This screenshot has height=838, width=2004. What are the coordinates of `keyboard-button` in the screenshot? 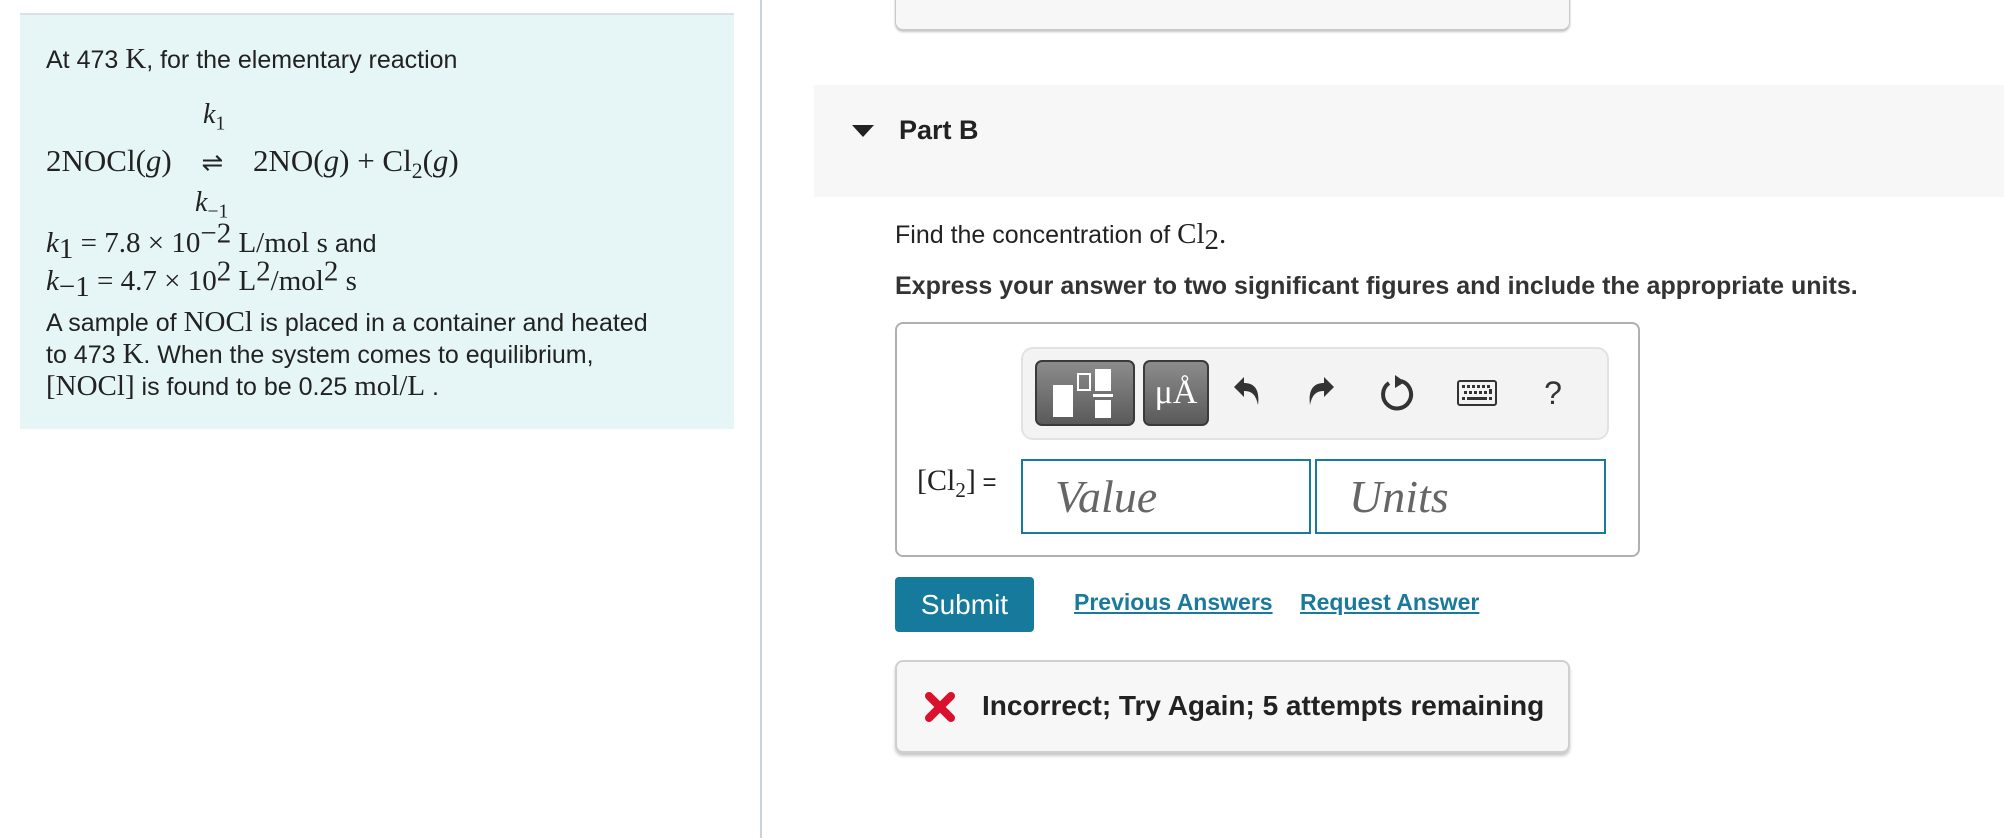 It's located at (1477, 393).